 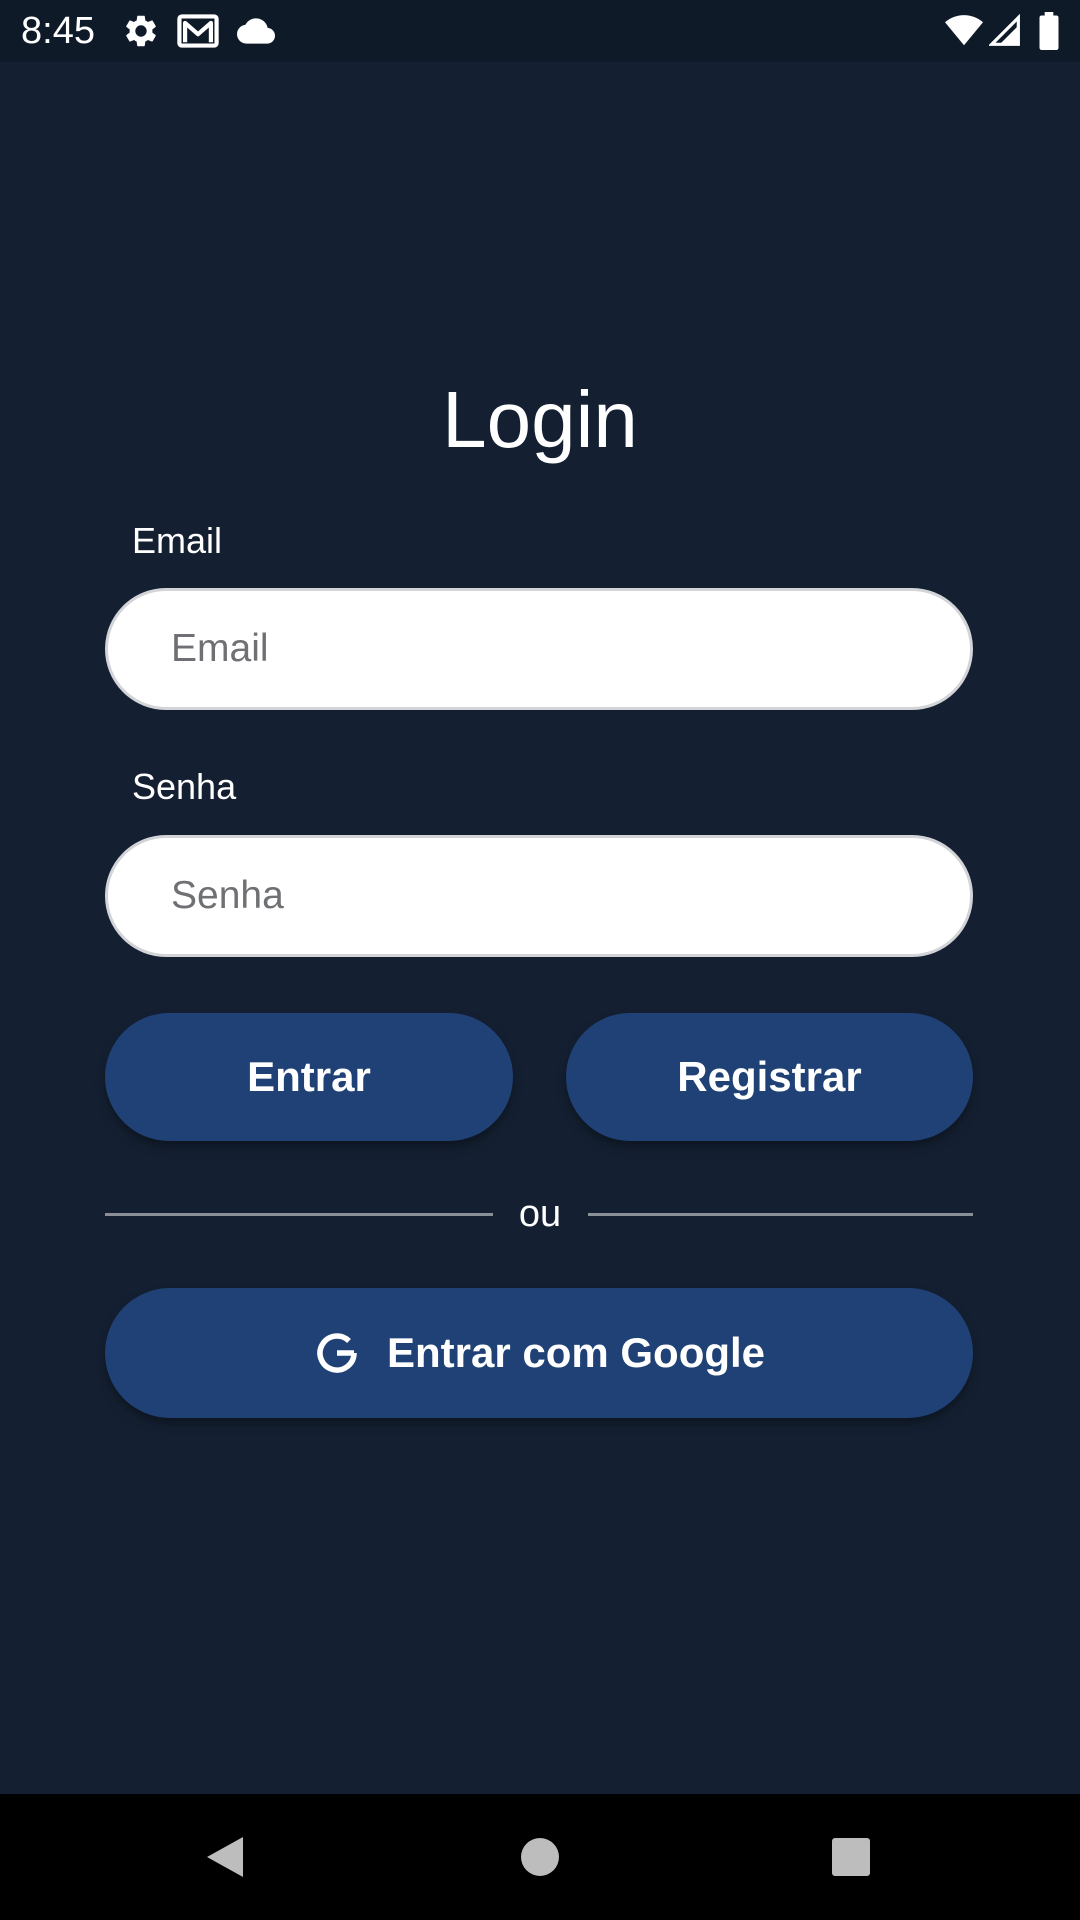 I want to click on gear-icon, so click(x=141, y=31).